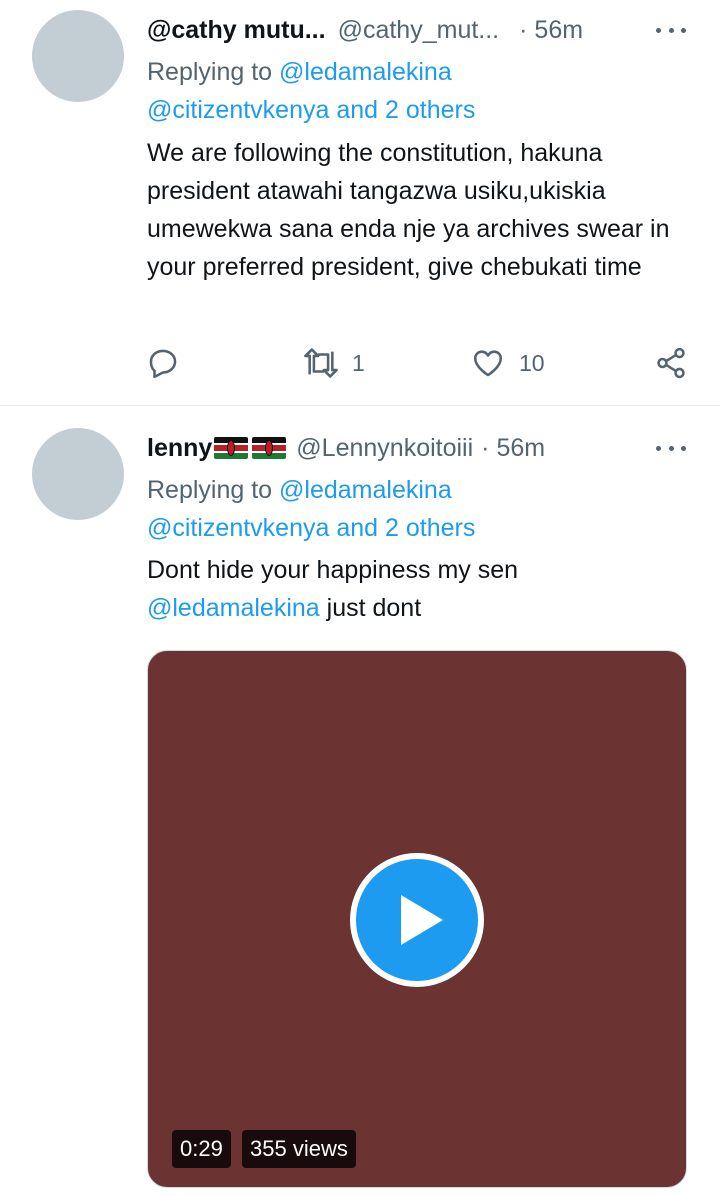  I want to click on tweet-header: @cathy mutu... @cathy_mut... · 56m, so click(365, 30).